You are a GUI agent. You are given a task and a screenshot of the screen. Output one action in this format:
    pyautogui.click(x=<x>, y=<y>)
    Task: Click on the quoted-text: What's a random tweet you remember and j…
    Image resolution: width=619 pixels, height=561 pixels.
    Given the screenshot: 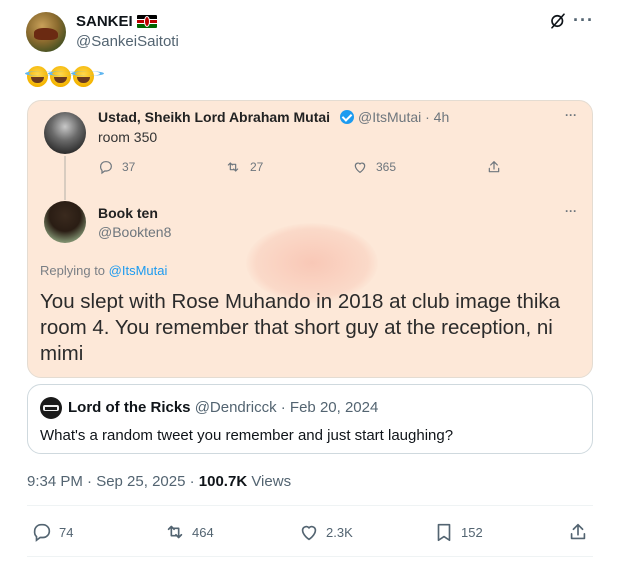 What is the action you would take?
    pyautogui.click(x=247, y=435)
    